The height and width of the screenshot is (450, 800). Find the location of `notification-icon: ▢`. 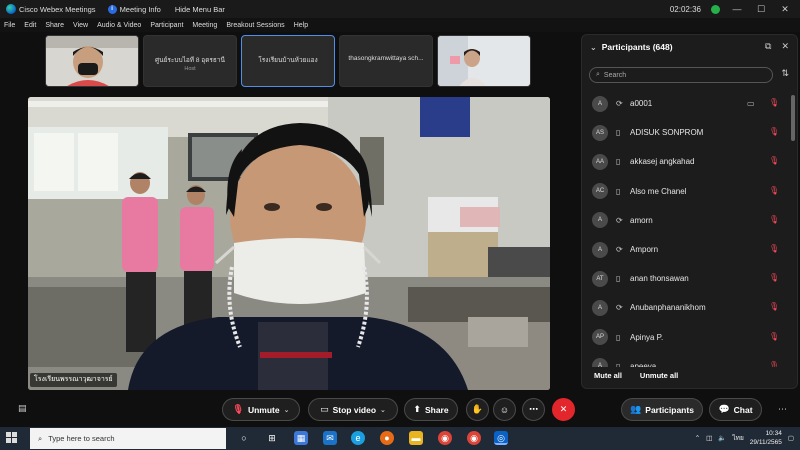

notification-icon: ▢ is located at coordinates (791, 438).